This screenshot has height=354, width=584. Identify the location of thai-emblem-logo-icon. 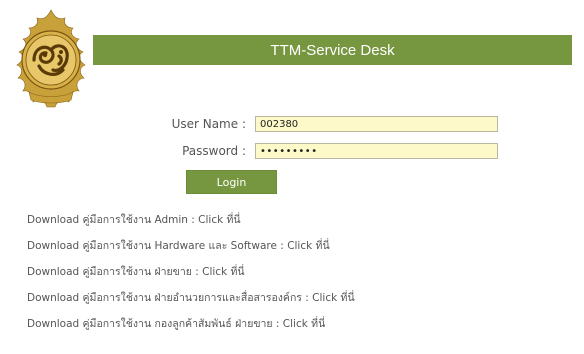
(51, 58).